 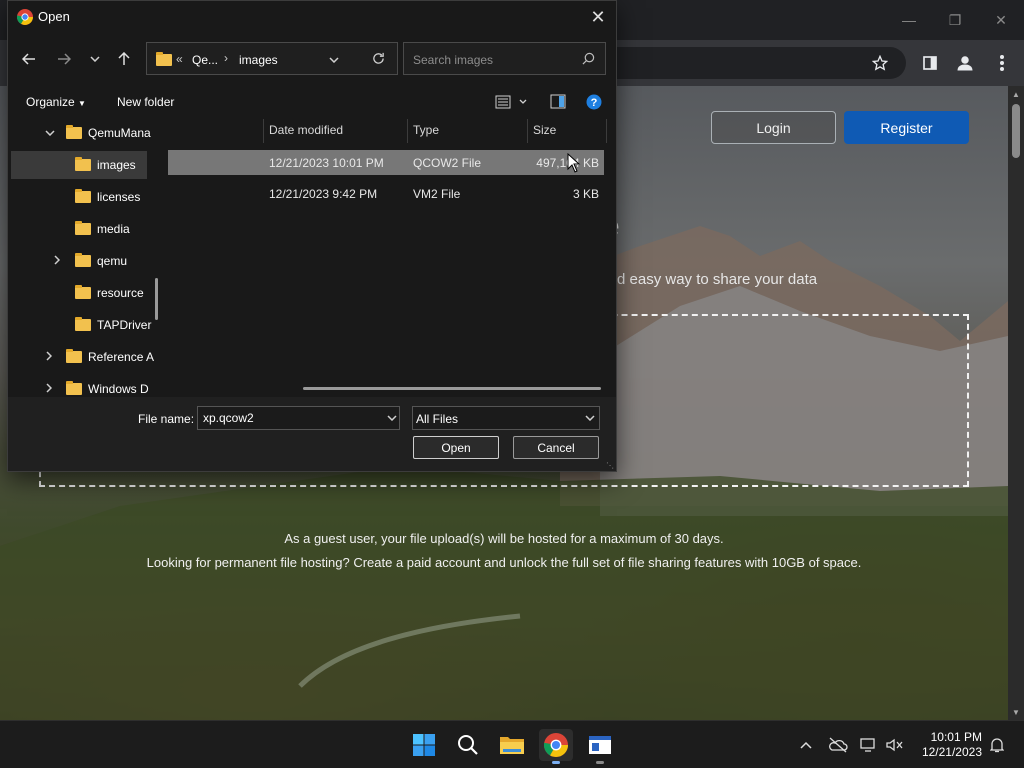 I want to click on notifications-bell-icon, so click(x=997, y=745).